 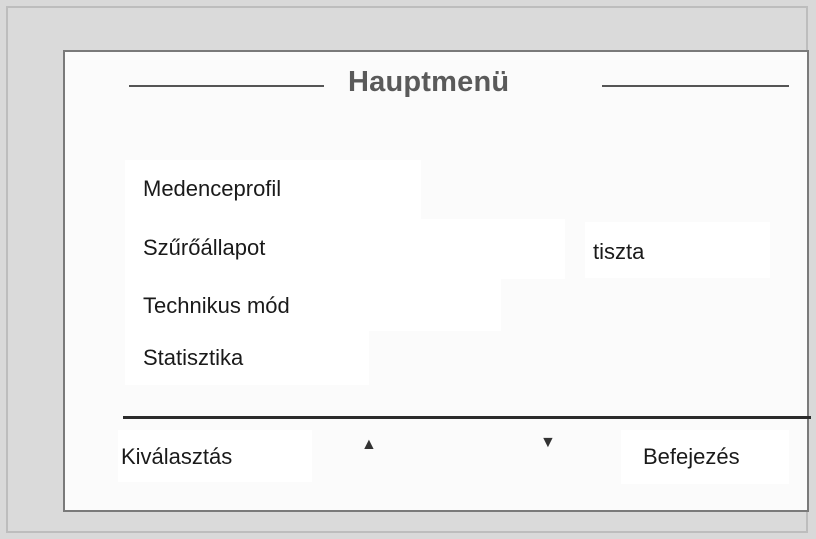 What do you see at coordinates (177, 456) in the screenshot?
I see `select-softkey-label: Kiválasztás` at bounding box center [177, 456].